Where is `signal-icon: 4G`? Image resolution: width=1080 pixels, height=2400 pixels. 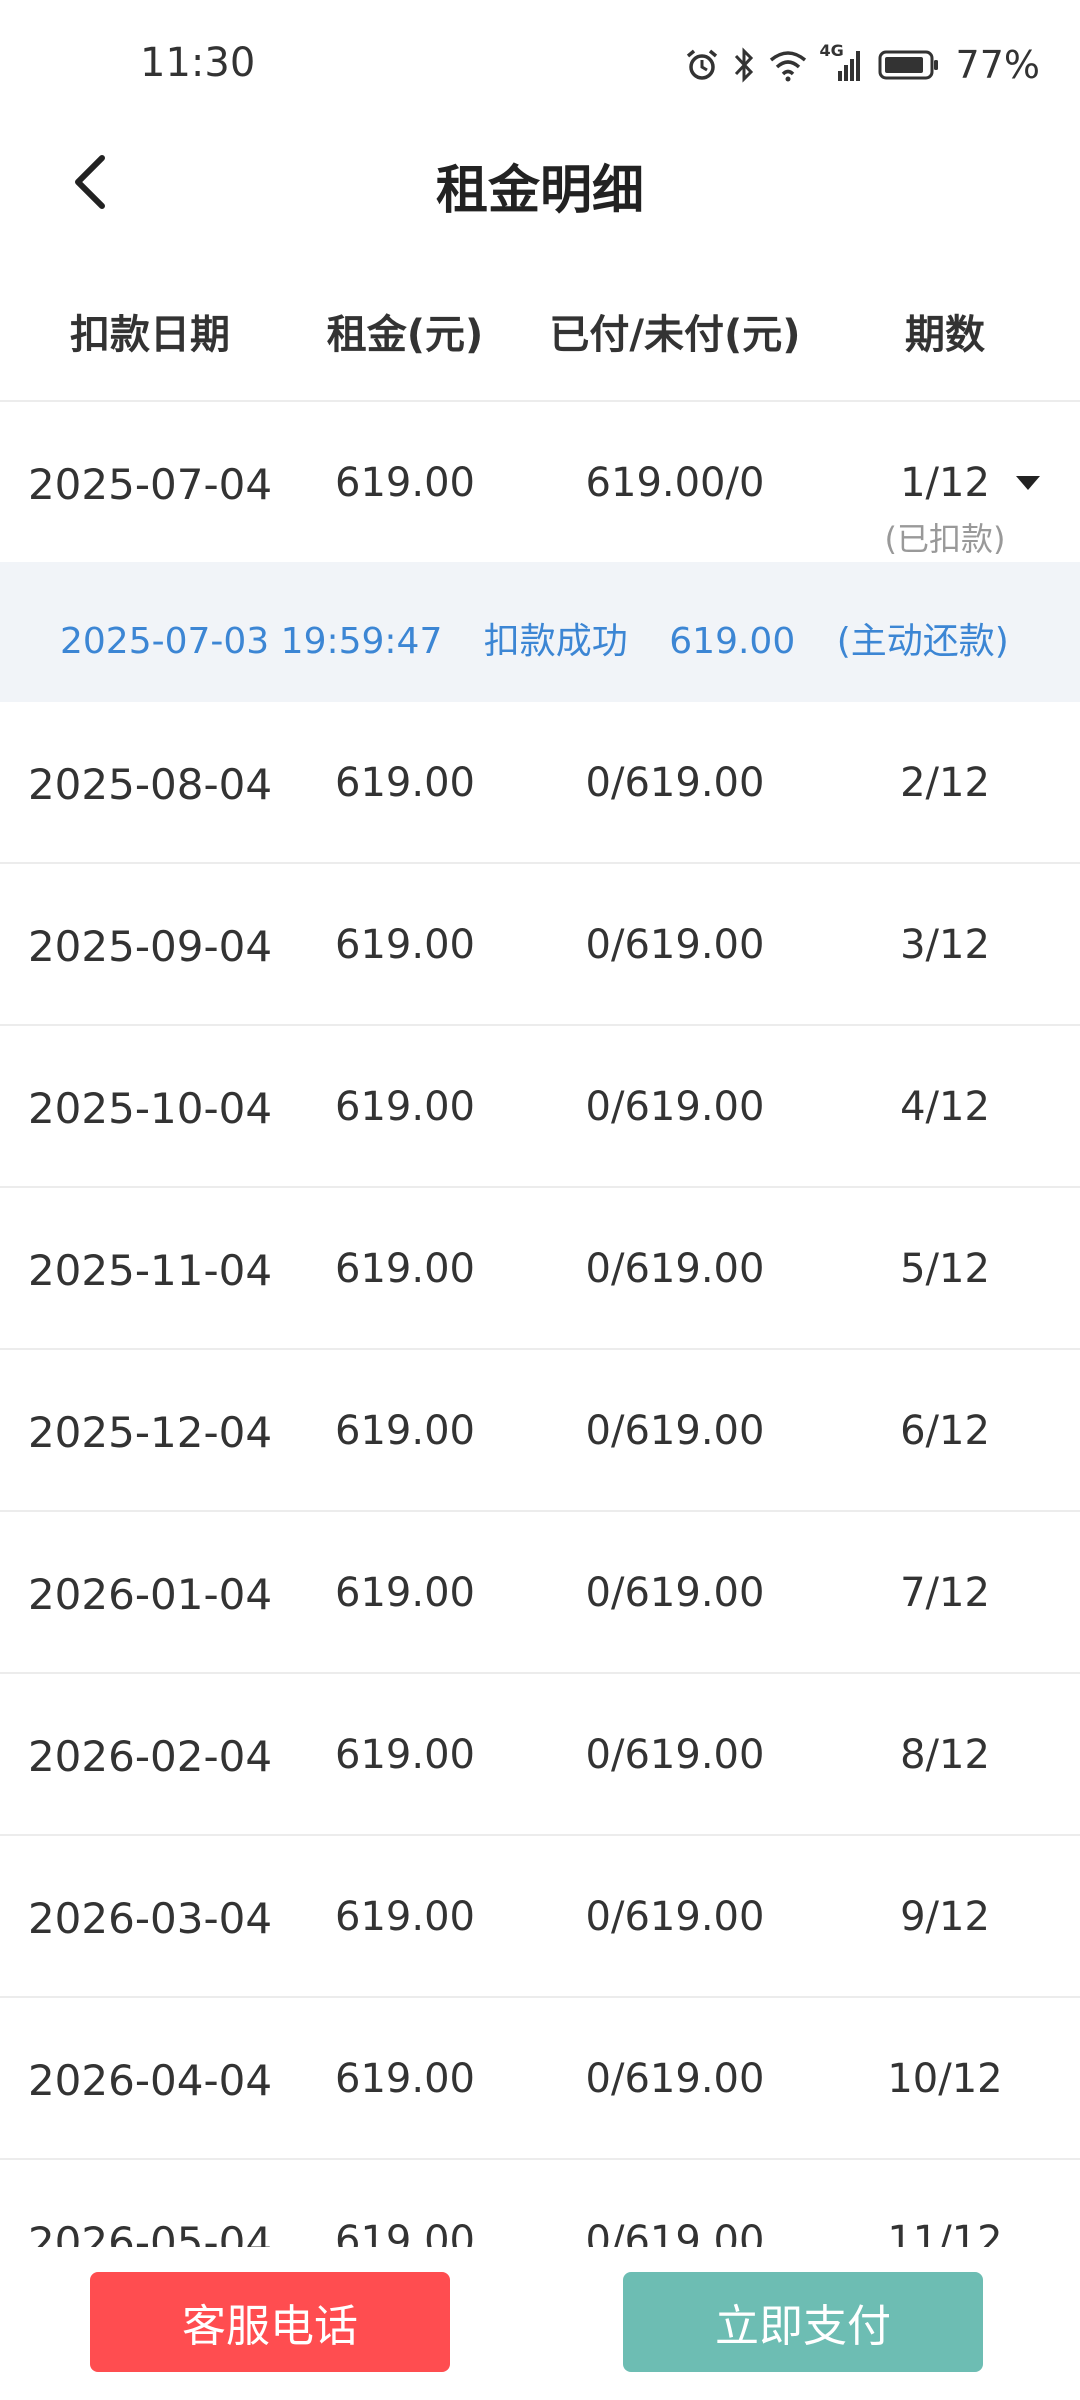
signal-icon: 4G is located at coordinates (843, 63).